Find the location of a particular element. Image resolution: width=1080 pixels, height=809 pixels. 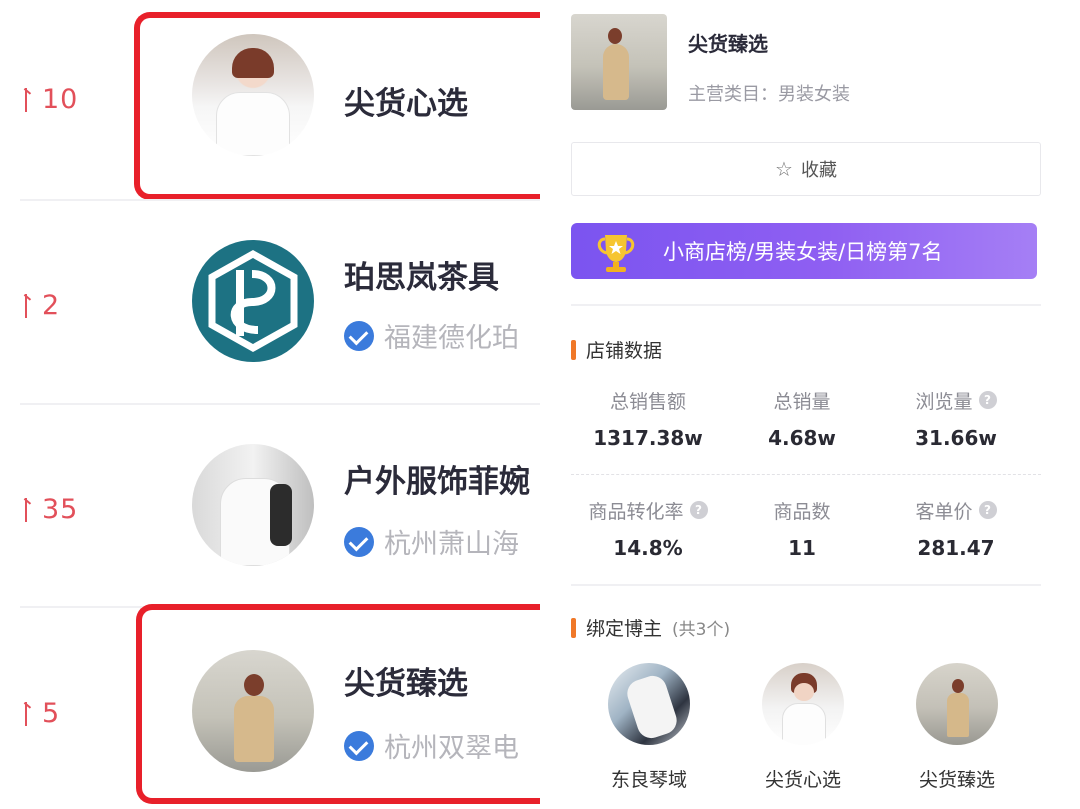

shop-subtitle: 福建德化珀 is located at coordinates (431, 335).